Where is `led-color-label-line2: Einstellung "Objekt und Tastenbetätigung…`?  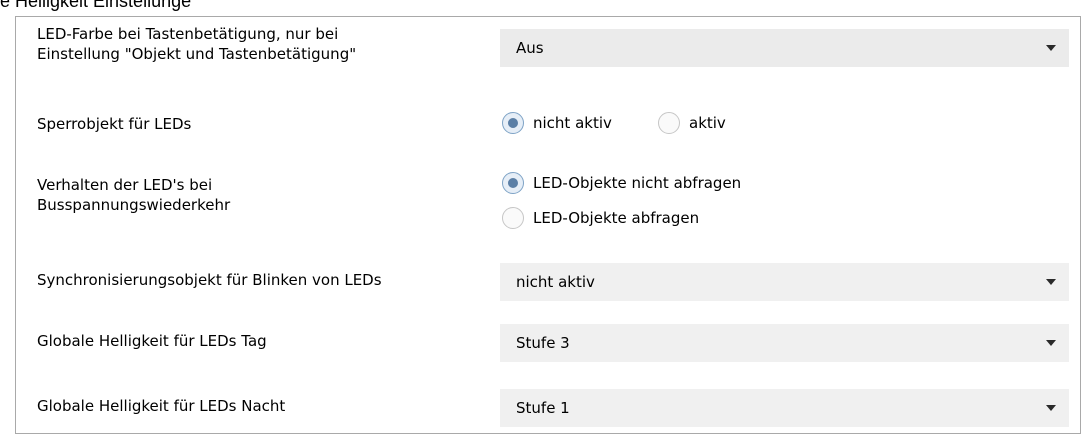
led-color-label-line2: Einstellung "Objekt und Tastenbetätigung… is located at coordinates (197, 54).